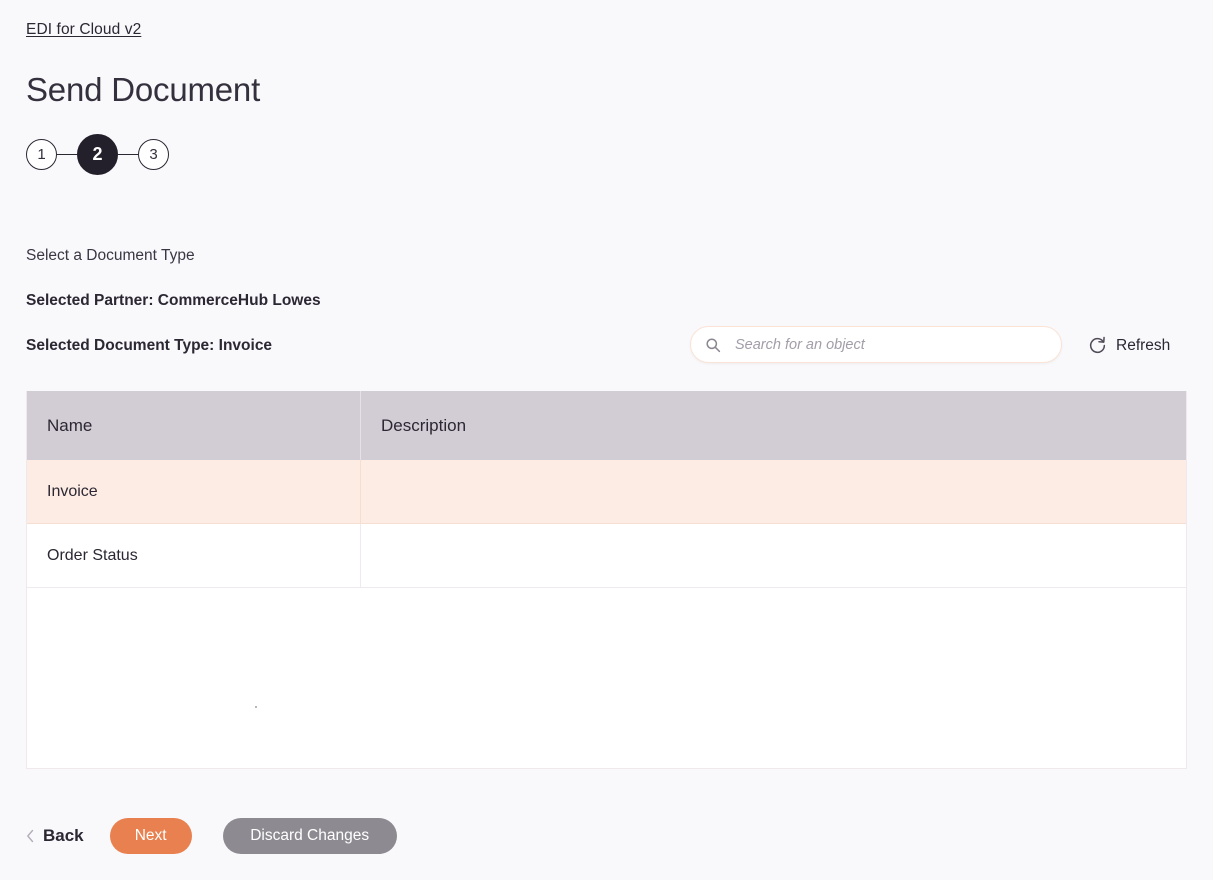 This screenshot has width=1213, height=880. I want to click on next-button: Next, so click(150, 836).